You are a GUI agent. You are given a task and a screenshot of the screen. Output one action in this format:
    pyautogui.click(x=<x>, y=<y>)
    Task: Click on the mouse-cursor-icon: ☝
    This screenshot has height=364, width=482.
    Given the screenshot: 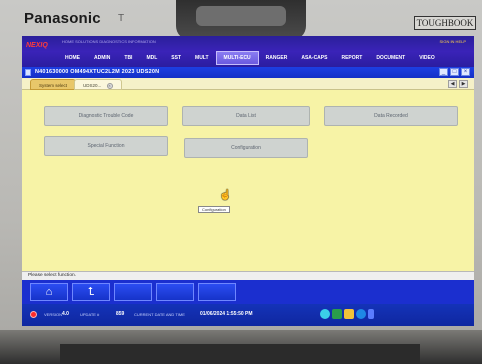 What is the action you would take?
    pyautogui.click(x=225, y=195)
    